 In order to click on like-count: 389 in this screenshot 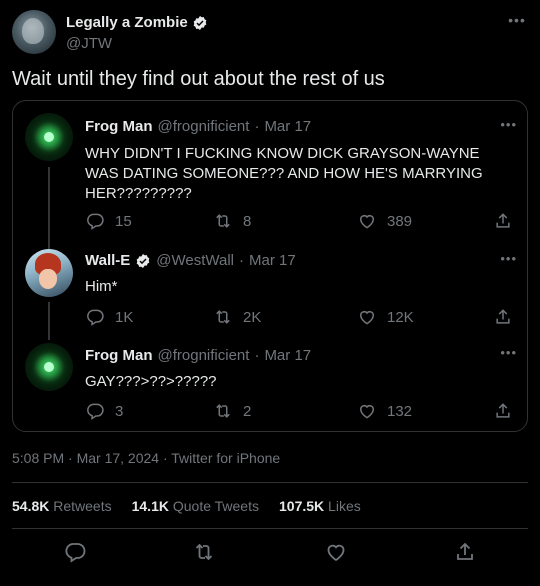, I will do `click(400, 221)`.